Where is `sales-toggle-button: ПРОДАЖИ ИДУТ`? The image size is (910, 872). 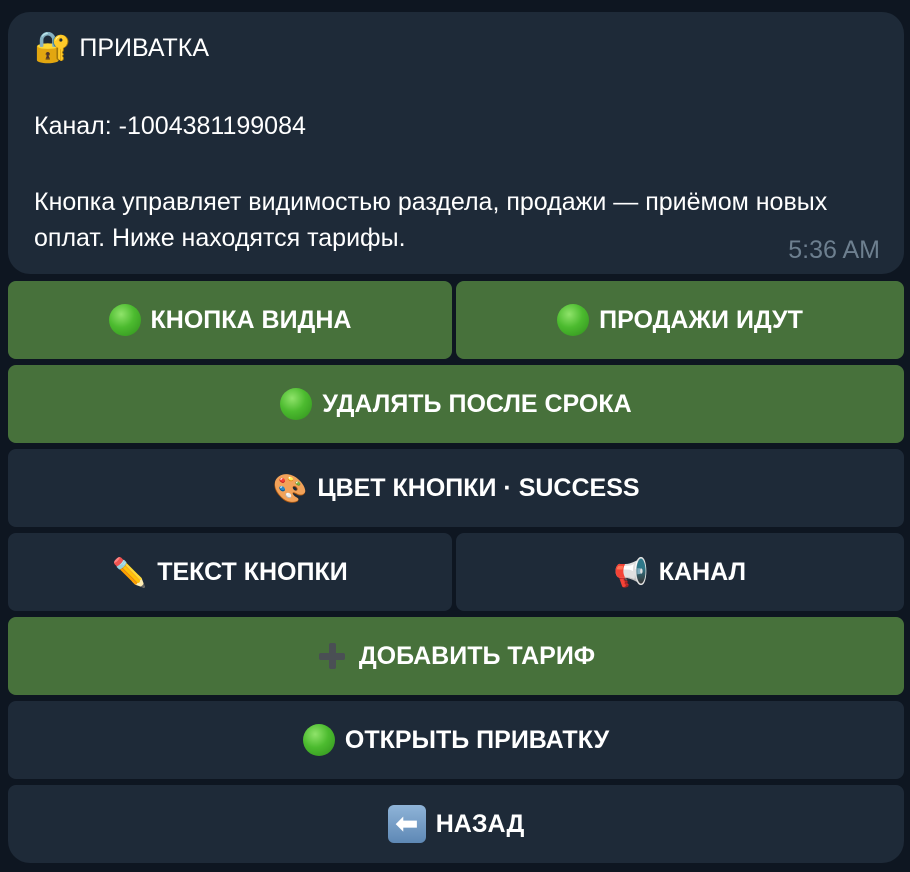
sales-toggle-button: ПРОДАЖИ ИДУТ is located at coordinates (680, 320).